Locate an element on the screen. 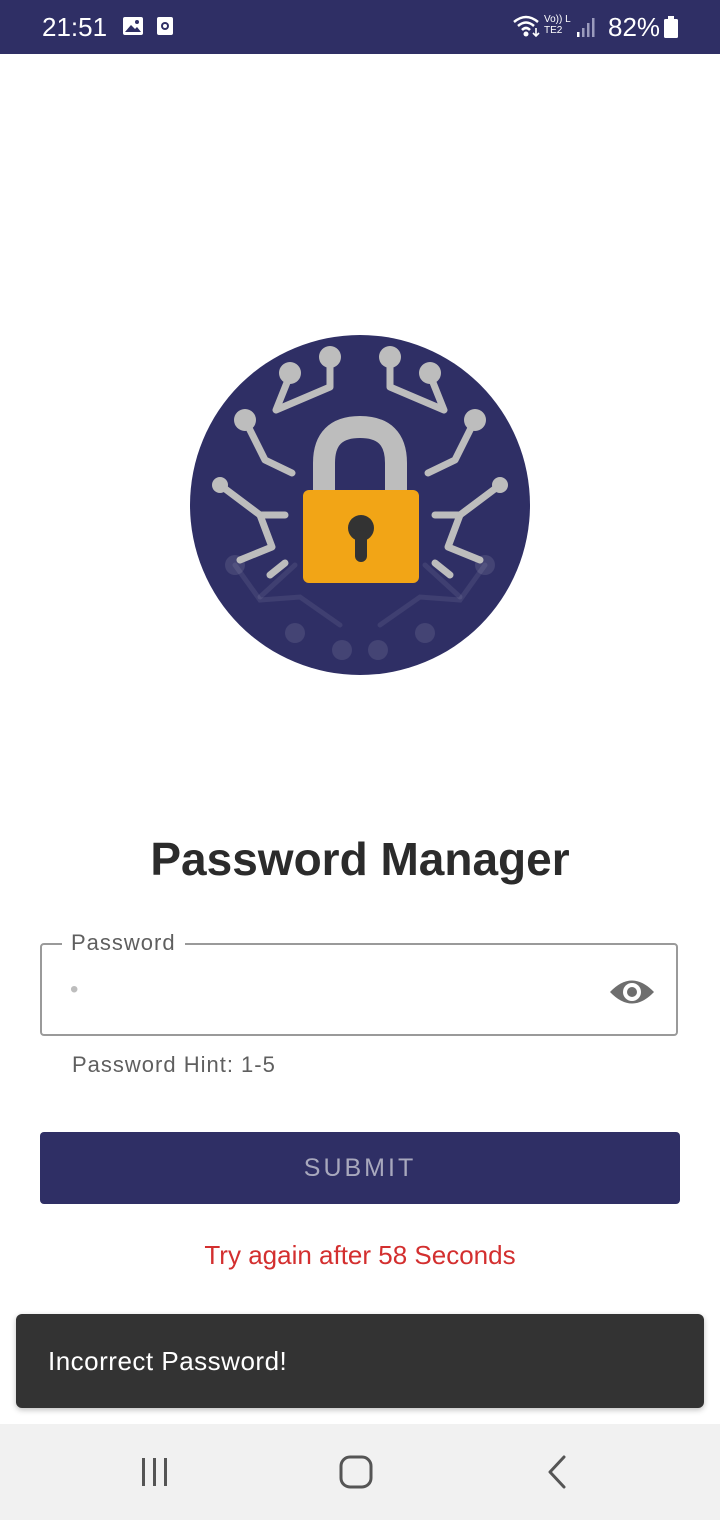 The height and width of the screenshot is (1520, 720). password-field: Password is located at coordinates (359, 983).